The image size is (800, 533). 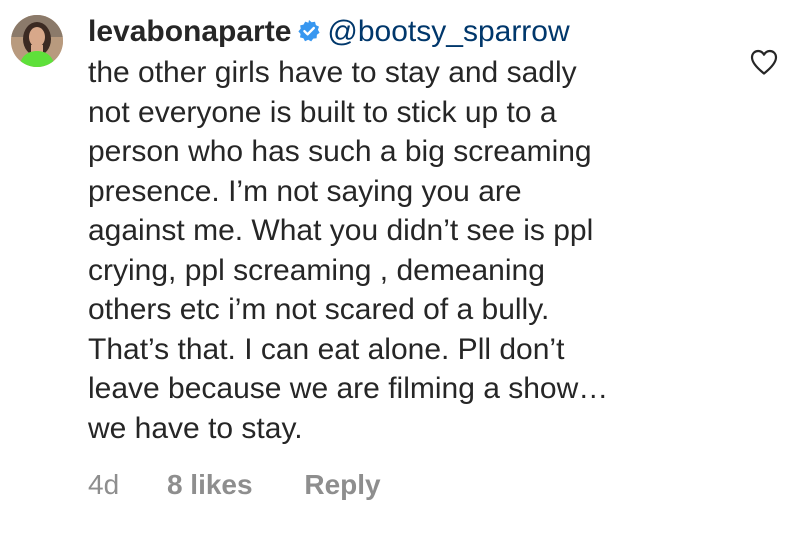 I want to click on profile-photo, so click(x=37, y=41).